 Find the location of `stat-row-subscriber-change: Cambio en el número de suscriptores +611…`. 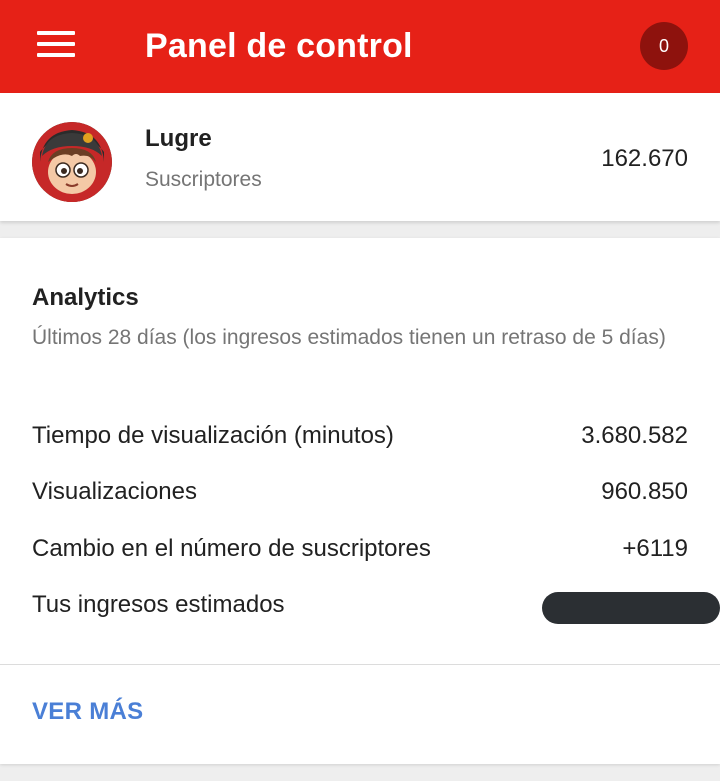

stat-row-subscriber-change: Cambio en el número de suscriptores +611… is located at coordinates (360, 549).